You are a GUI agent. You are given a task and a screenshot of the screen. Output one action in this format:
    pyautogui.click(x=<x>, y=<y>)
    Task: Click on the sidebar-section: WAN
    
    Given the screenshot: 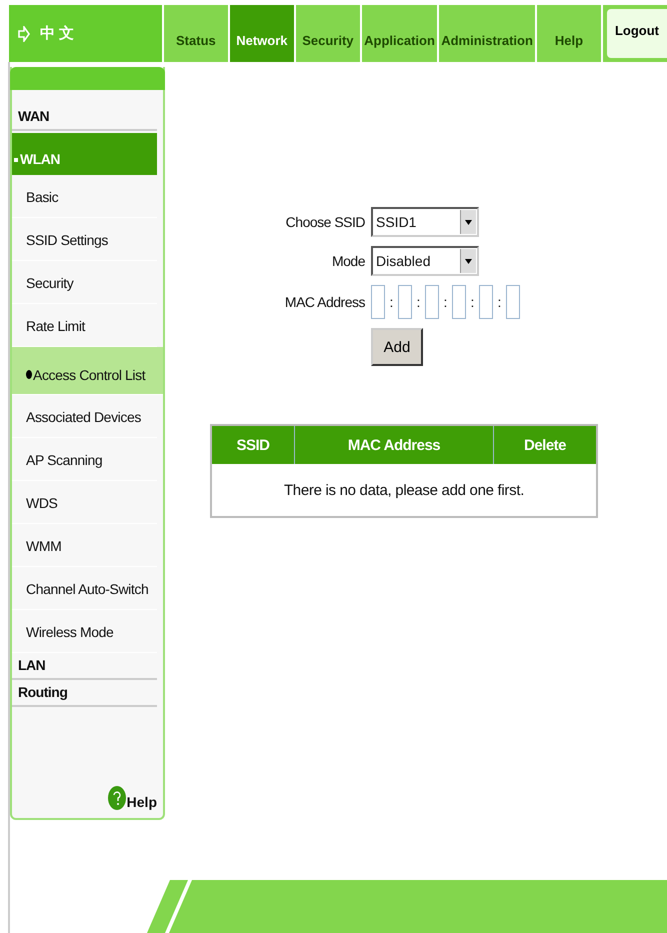 What is the action you would take?
    pyautogui.click(x=84, y=117)
    